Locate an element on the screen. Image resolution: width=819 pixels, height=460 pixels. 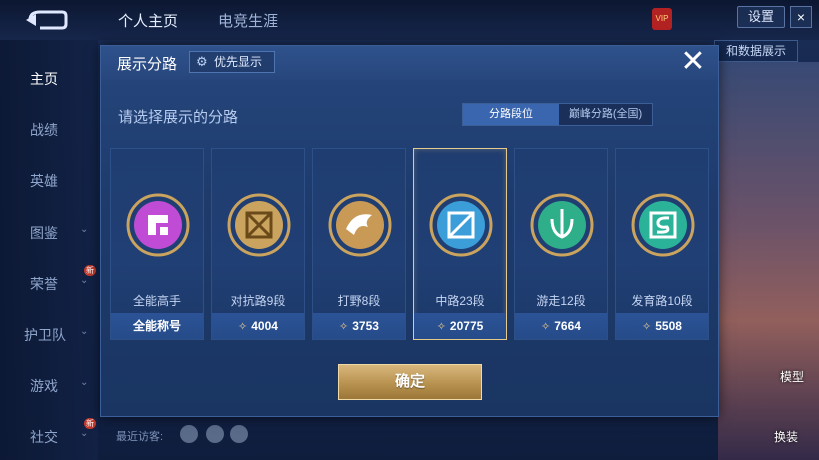
sidebar: 主页 战绩 英雄 图鉴 ⌄ 荣誉 新 ⌄ 护卫队 ⌄ 游戏 ⌄ 社交 新 ⌄ is located at coordinates (49, 250).